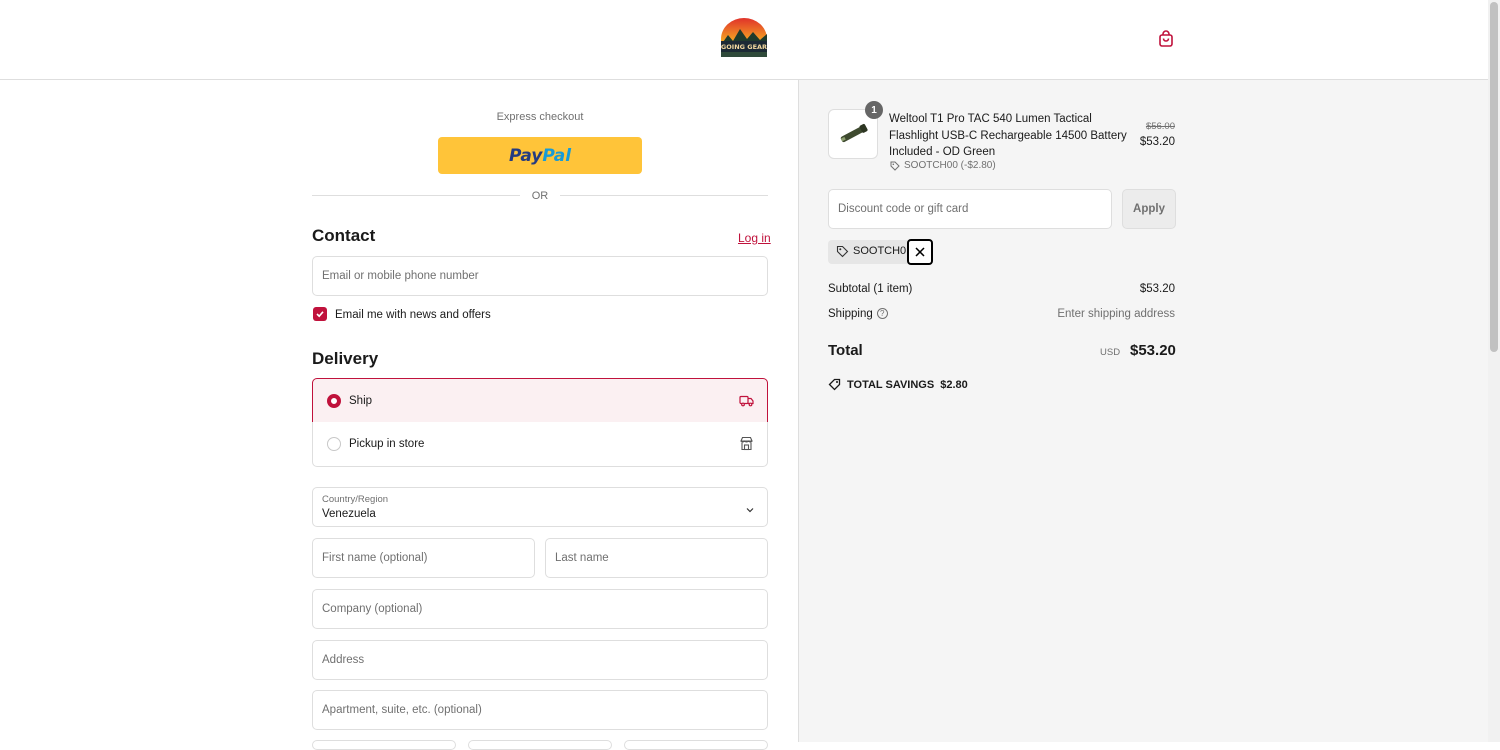 The height and width of the screenshot is (750, 1500). Describe the element at coordinates (361, 401) in the screenshot. I see `ship-label: Ship` at that location.